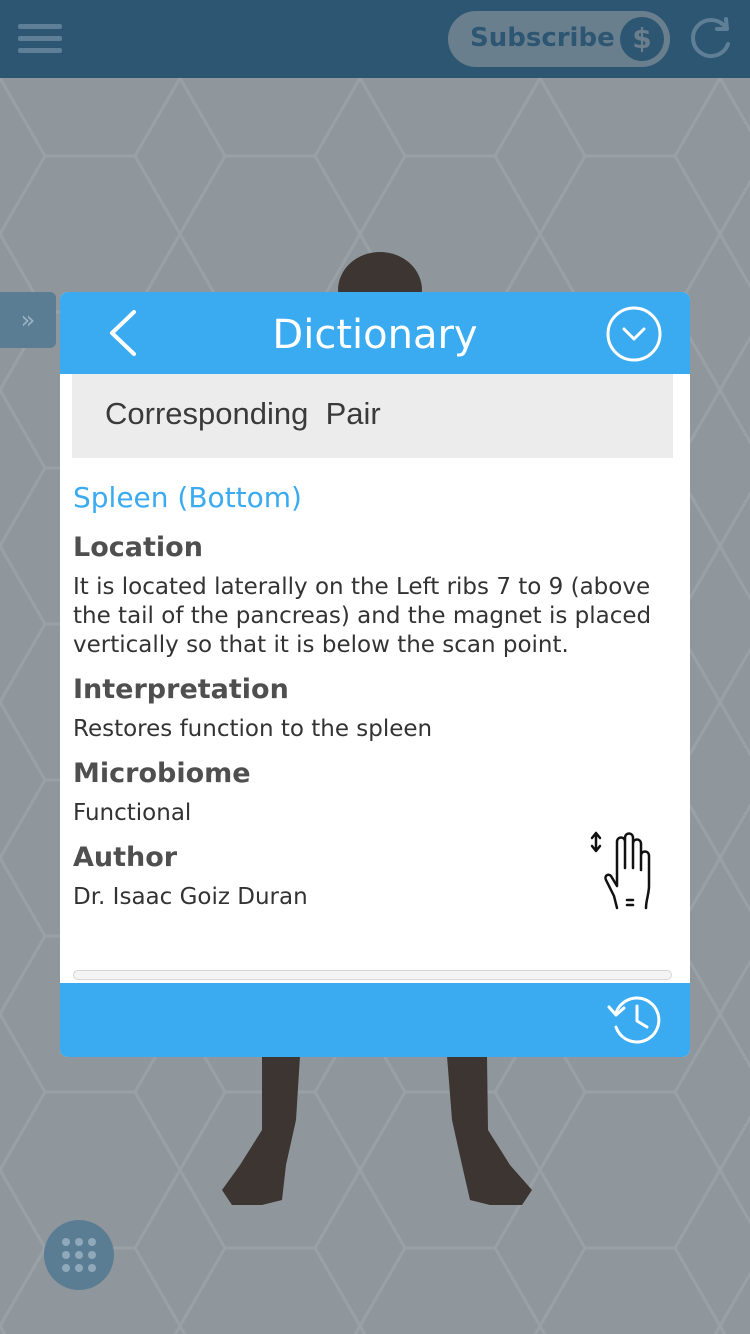 Image resolution: width=750 pixels, height=1334 pixels. I want to click on field-value-author: Dr. Isaac Goiz Duran, so click(190, 897).